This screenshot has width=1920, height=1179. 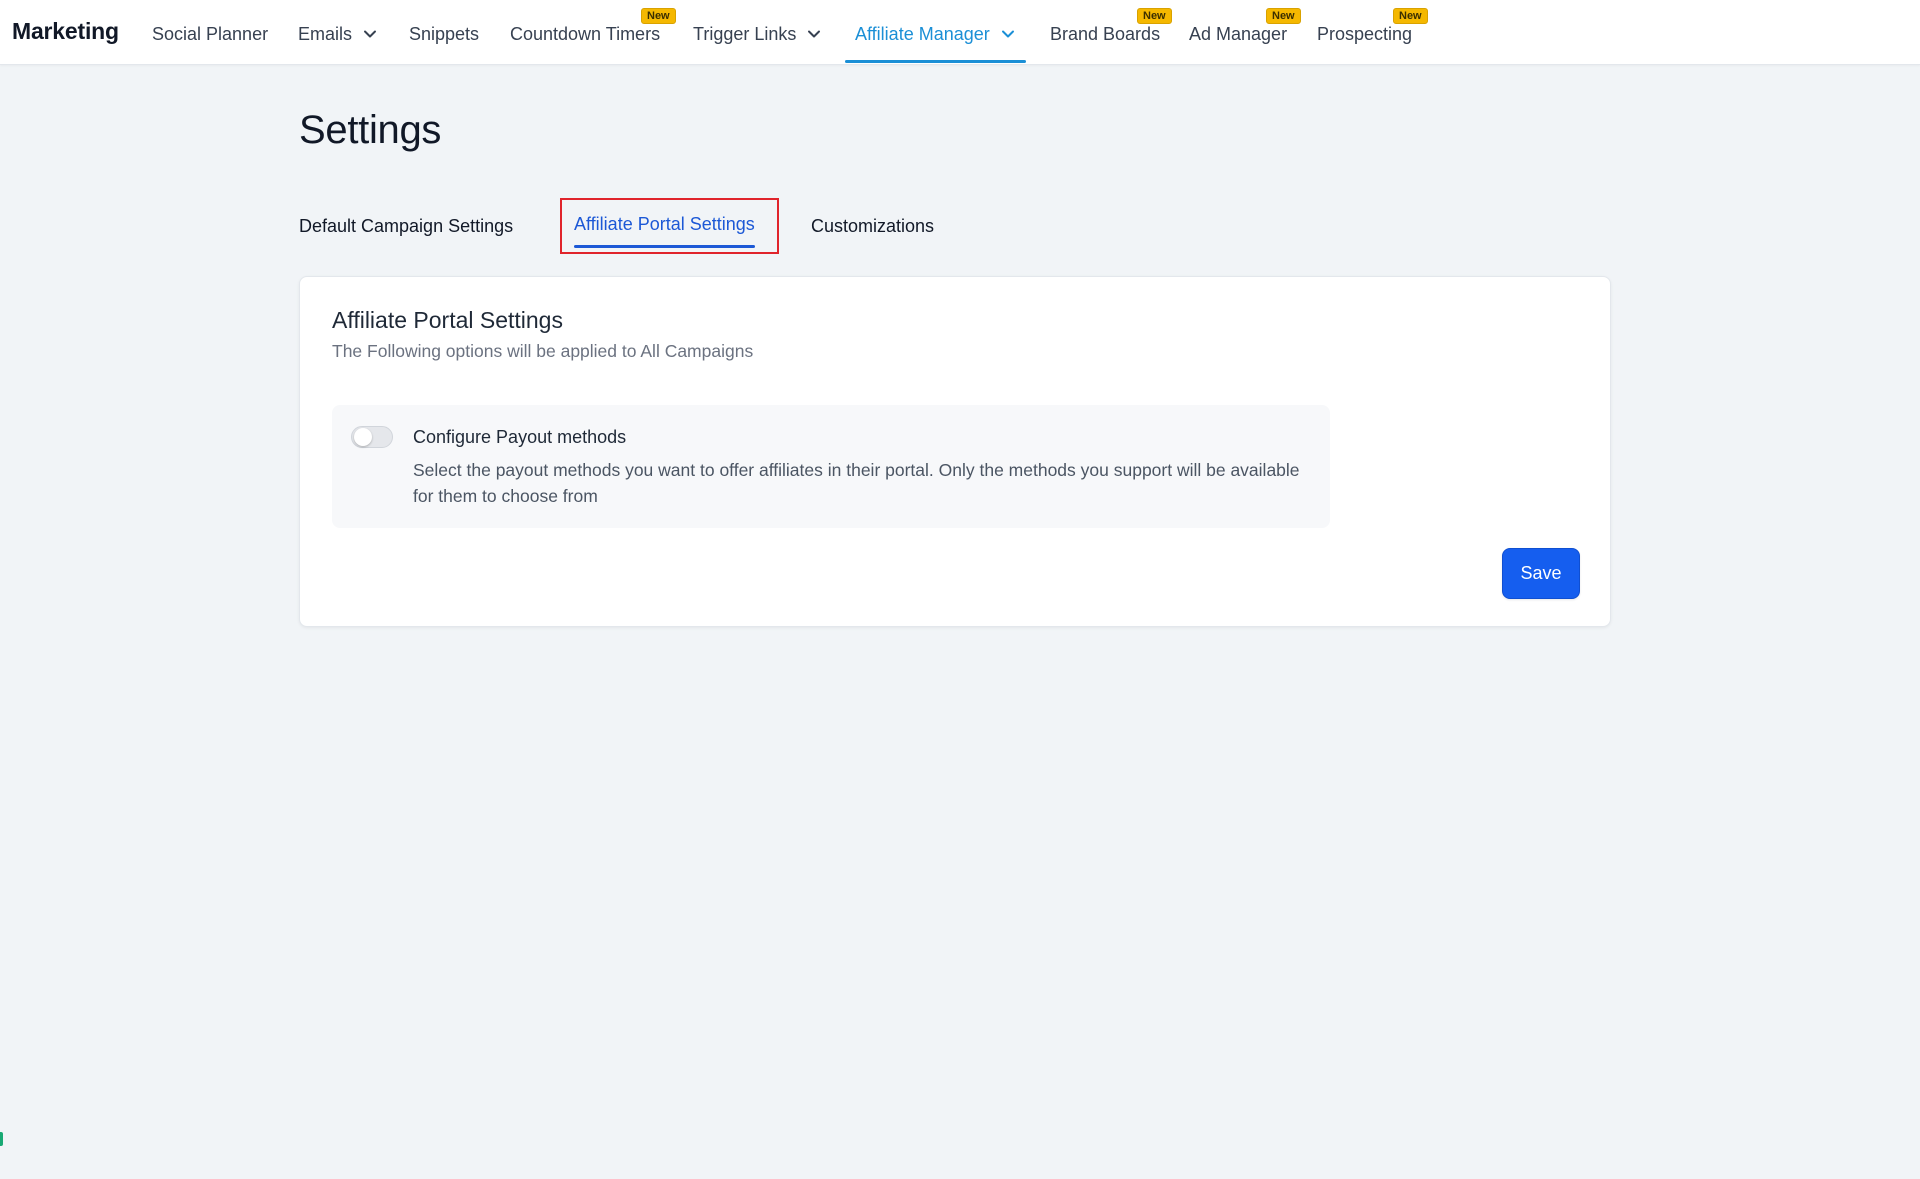 I want to click on nav-item-label: Affiliate Manager, so click(x=922, y=34).